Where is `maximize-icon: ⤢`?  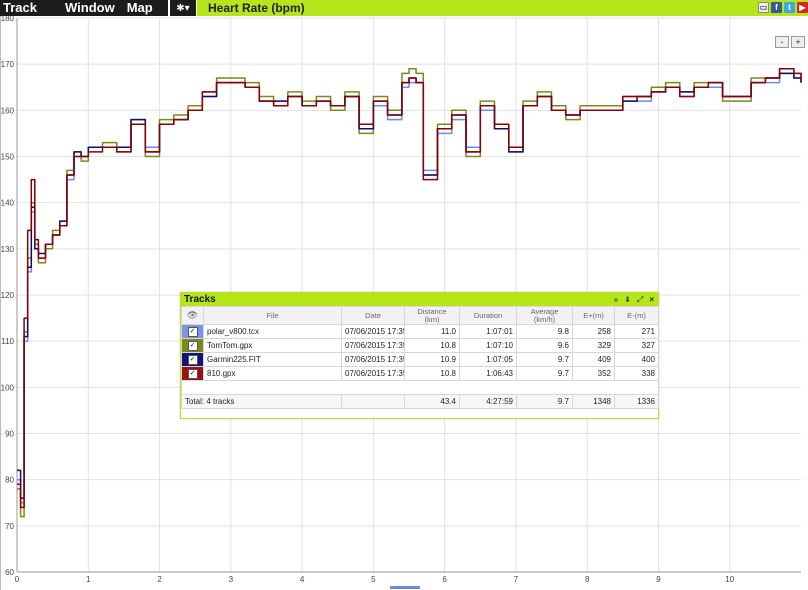 maximize-icon: ⤢ is located at coordinates (640, 299).